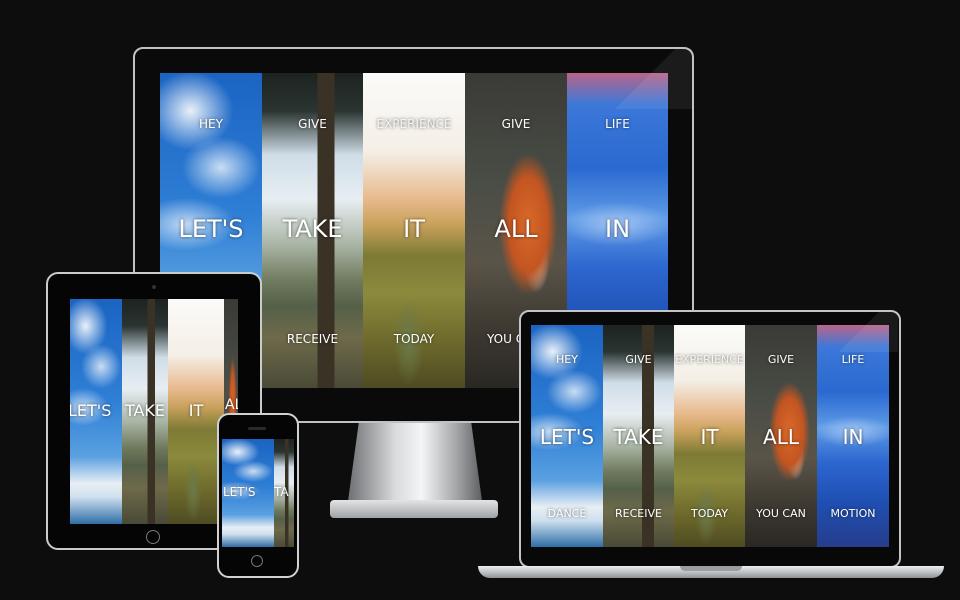  I want to click on panel-dock: TA, so click(284, 493).